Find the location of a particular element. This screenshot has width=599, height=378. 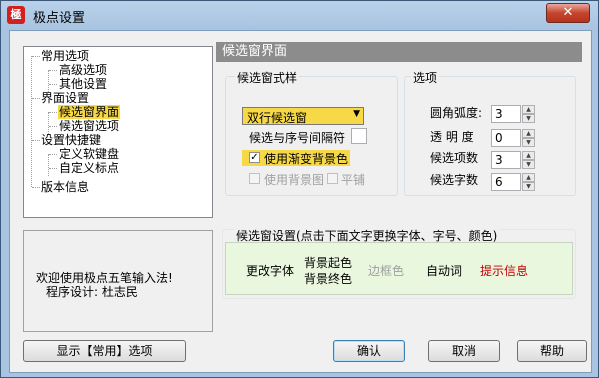

separator-label: 候选与序号间隔符 is located at coordinates (297, 138).